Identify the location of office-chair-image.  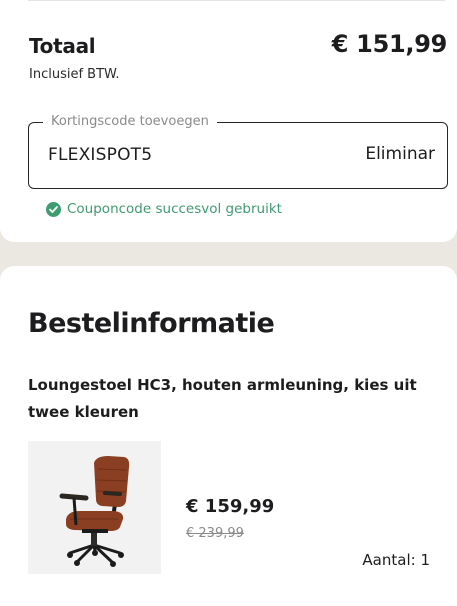
(94, 507).